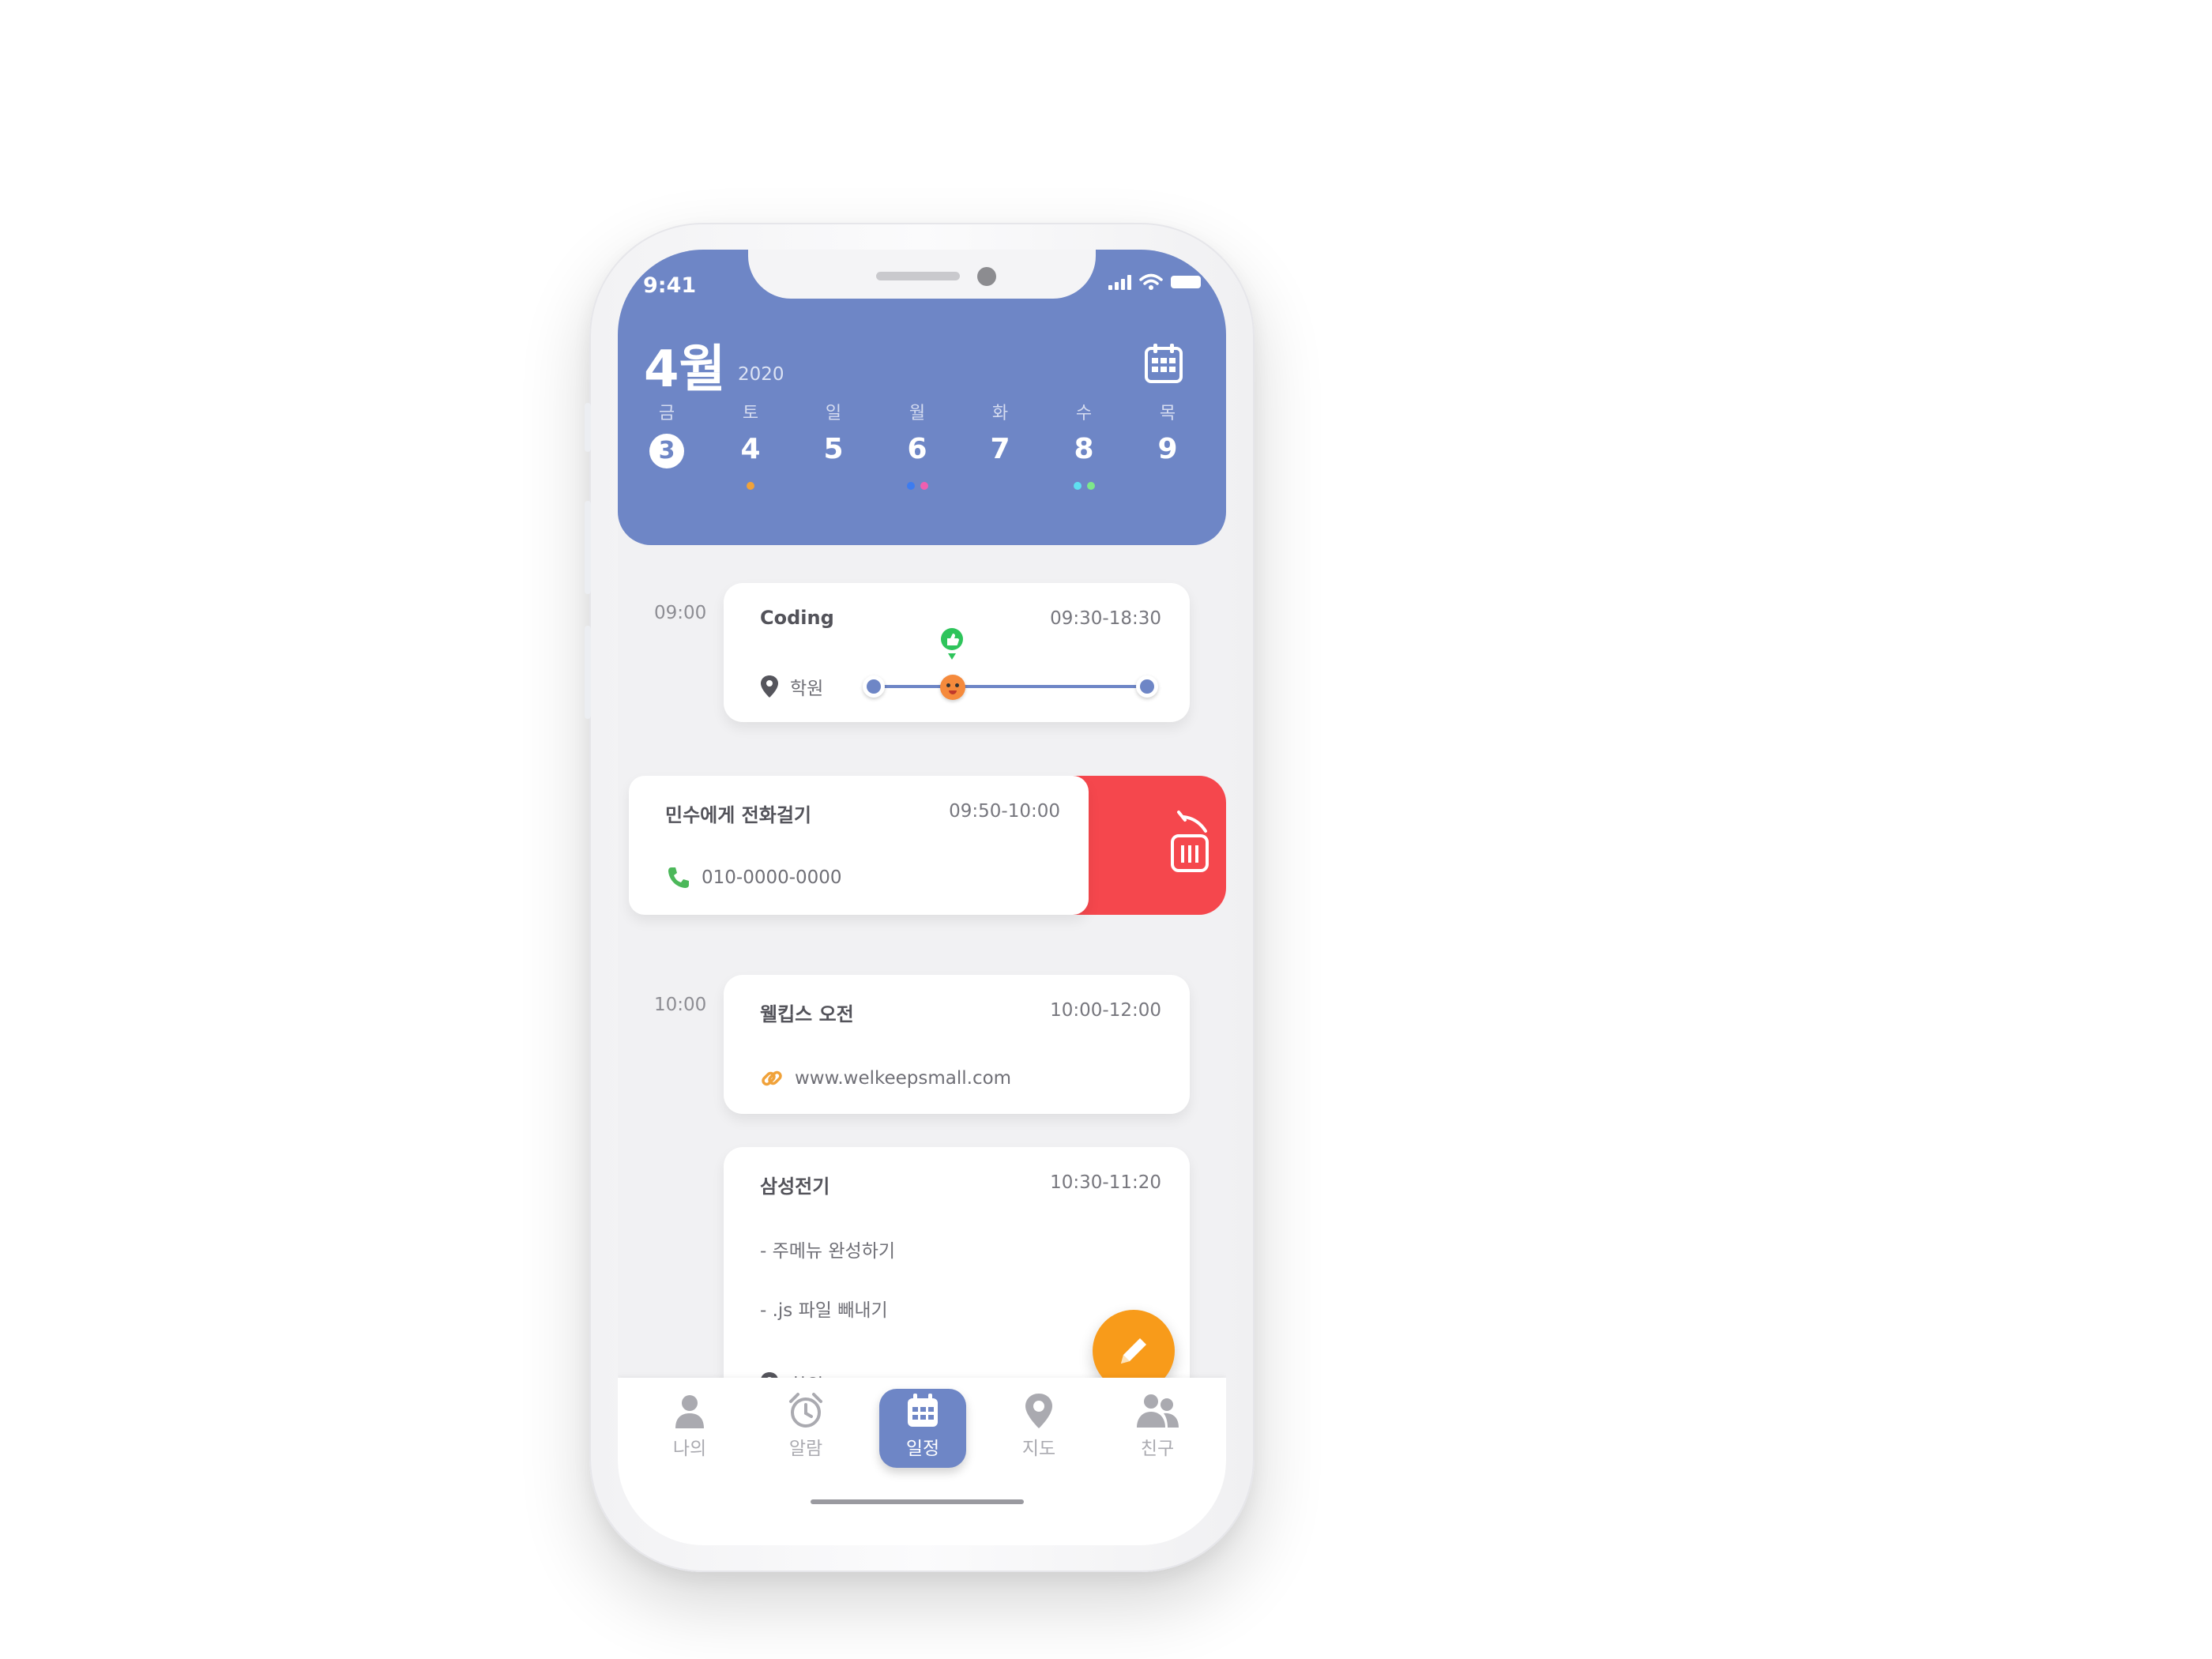 This screenshot has width=2212, height=1659. I want to click on status-icons, so click(1155, 282).